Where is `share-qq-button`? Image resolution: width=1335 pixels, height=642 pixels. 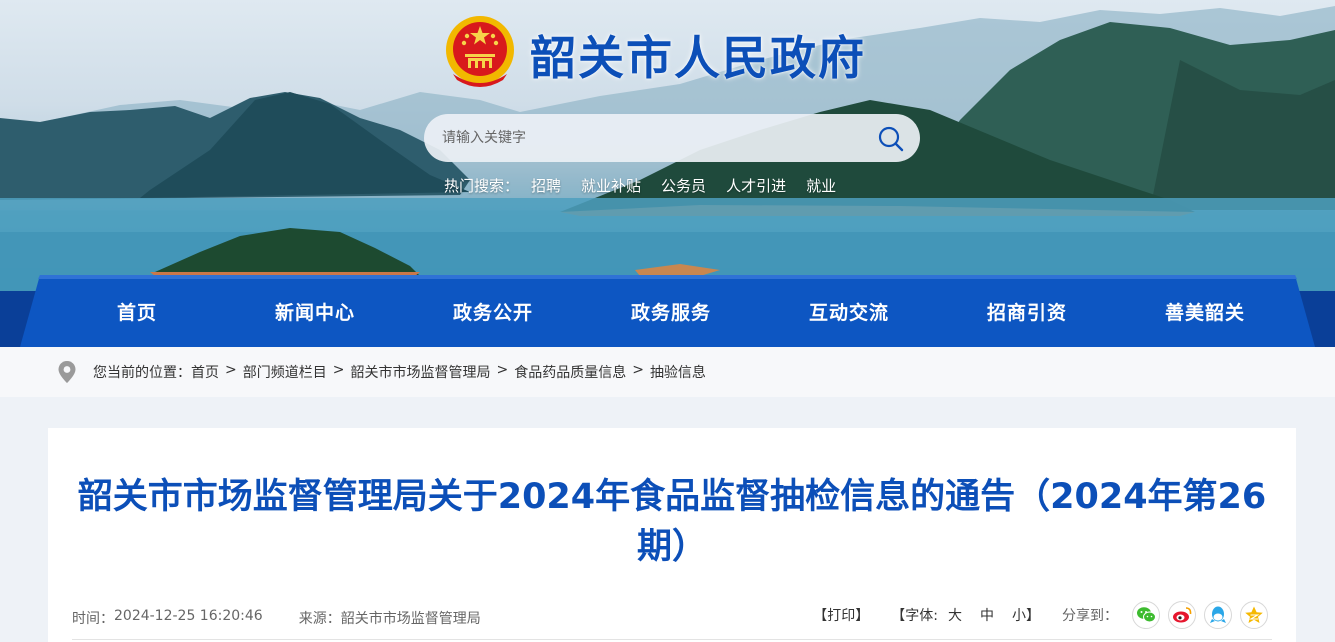
share-qq-button is located at coordinates (1218, 615).